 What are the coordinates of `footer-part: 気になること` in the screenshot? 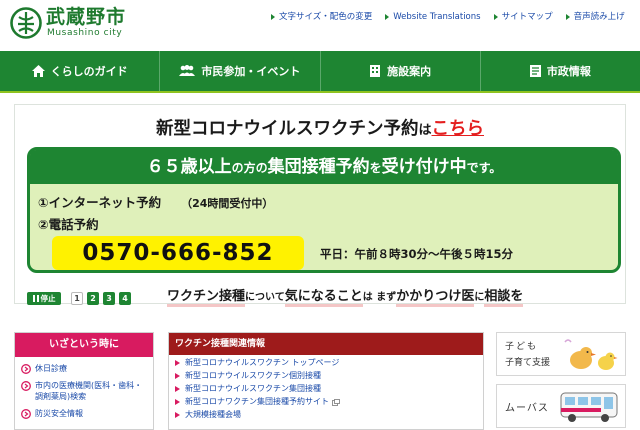 It's located at (323, 298).